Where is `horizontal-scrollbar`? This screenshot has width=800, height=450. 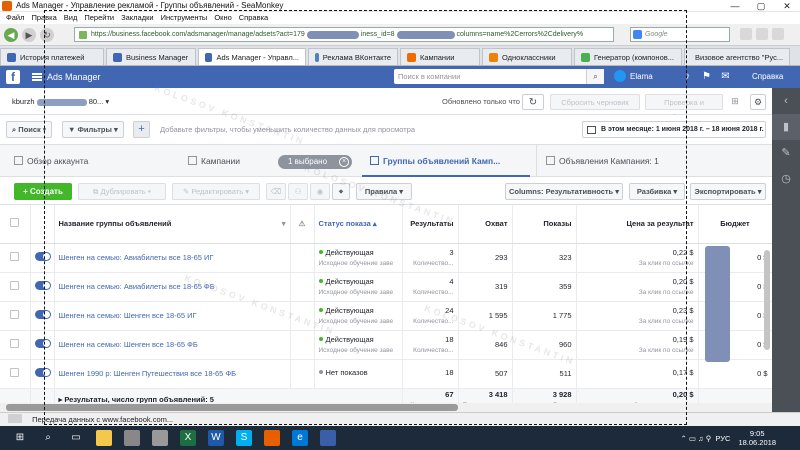
horizontal-scrollbar is located at coordinates (386, 407).